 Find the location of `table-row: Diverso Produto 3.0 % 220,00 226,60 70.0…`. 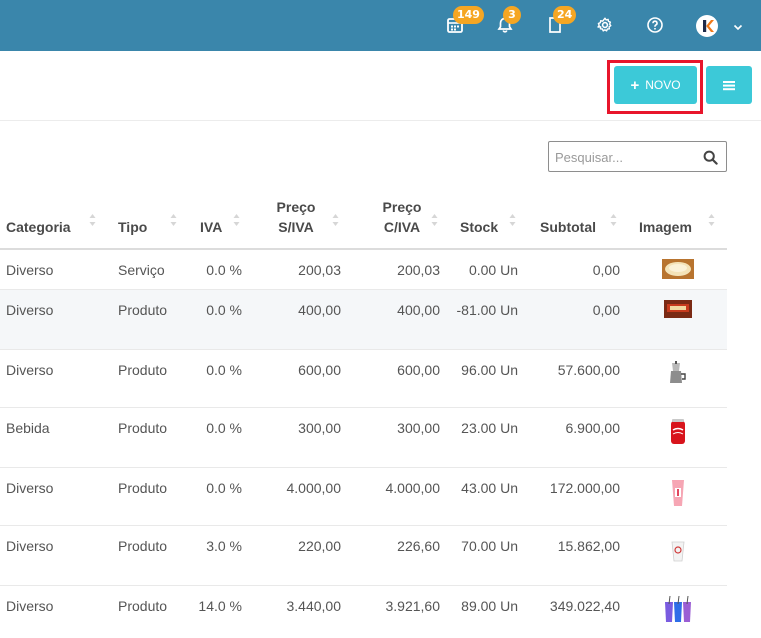

table-row: Diverso Produto 3.0 % 220,00 226,60 70.0… is located at coordinates (363, 556).